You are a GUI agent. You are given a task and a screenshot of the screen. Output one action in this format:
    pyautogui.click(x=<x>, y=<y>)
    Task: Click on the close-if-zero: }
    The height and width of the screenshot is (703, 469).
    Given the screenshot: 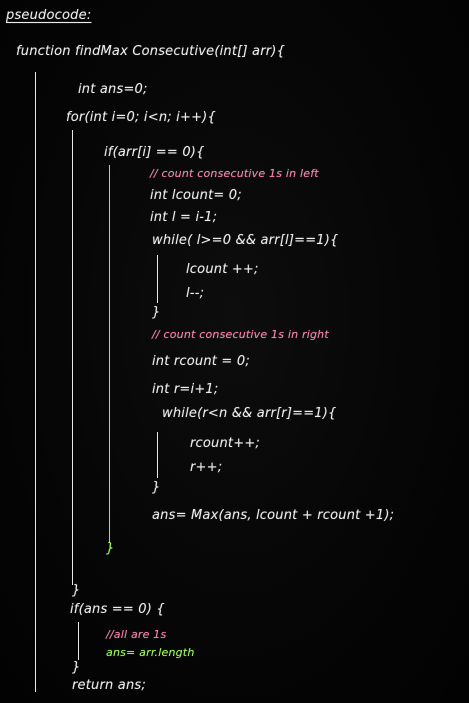 What is the action you would take?
    pyautogui.click(x=110, y=548)
    